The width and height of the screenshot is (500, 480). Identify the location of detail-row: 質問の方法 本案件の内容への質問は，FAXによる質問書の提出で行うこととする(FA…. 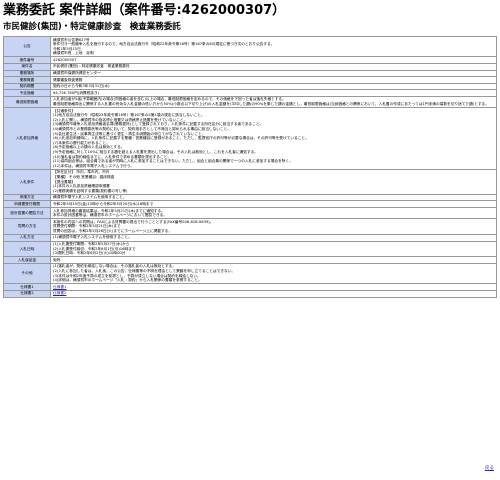
(250, 226).